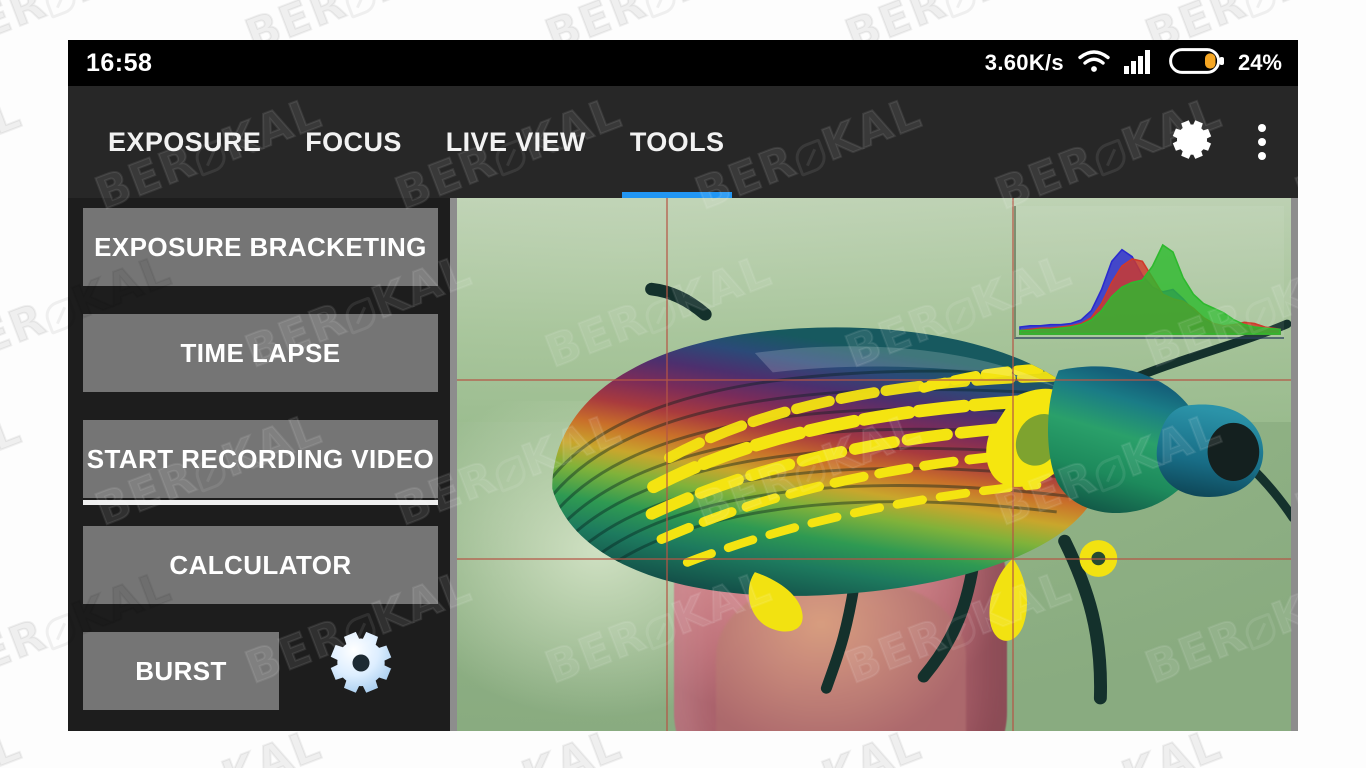 This screenshot has height=768, width=1366. Describe the element at coordinates (260, 247) in the screenshot. I see `exposure-bracketing-button: EXPOSURE BRACKETING` at that location.